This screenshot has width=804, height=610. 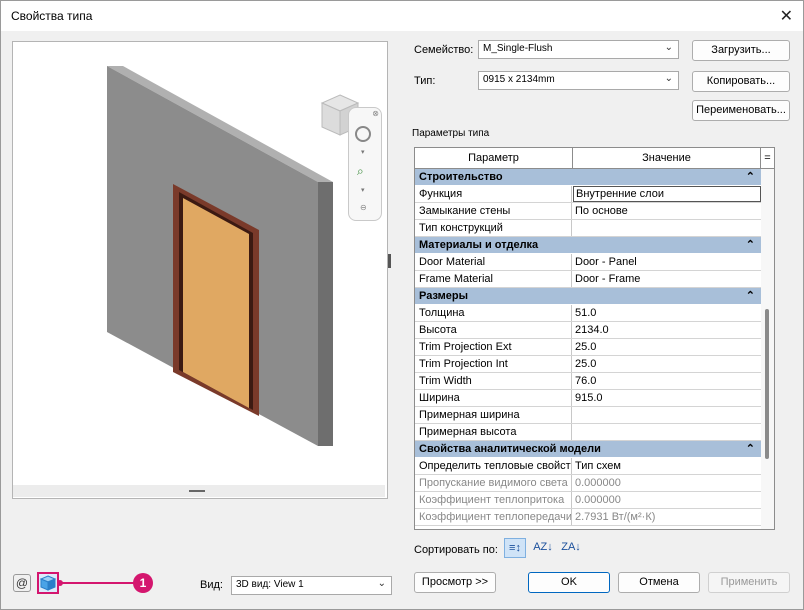 I want to click on param-value: 51.0, so click(x=667, y=313).